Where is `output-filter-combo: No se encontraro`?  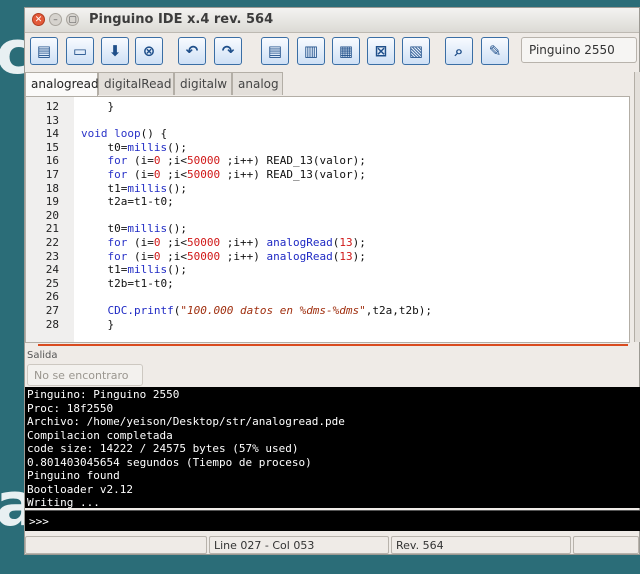
output-filter-combo: No se encontraro is located at coordinates (85, 375).